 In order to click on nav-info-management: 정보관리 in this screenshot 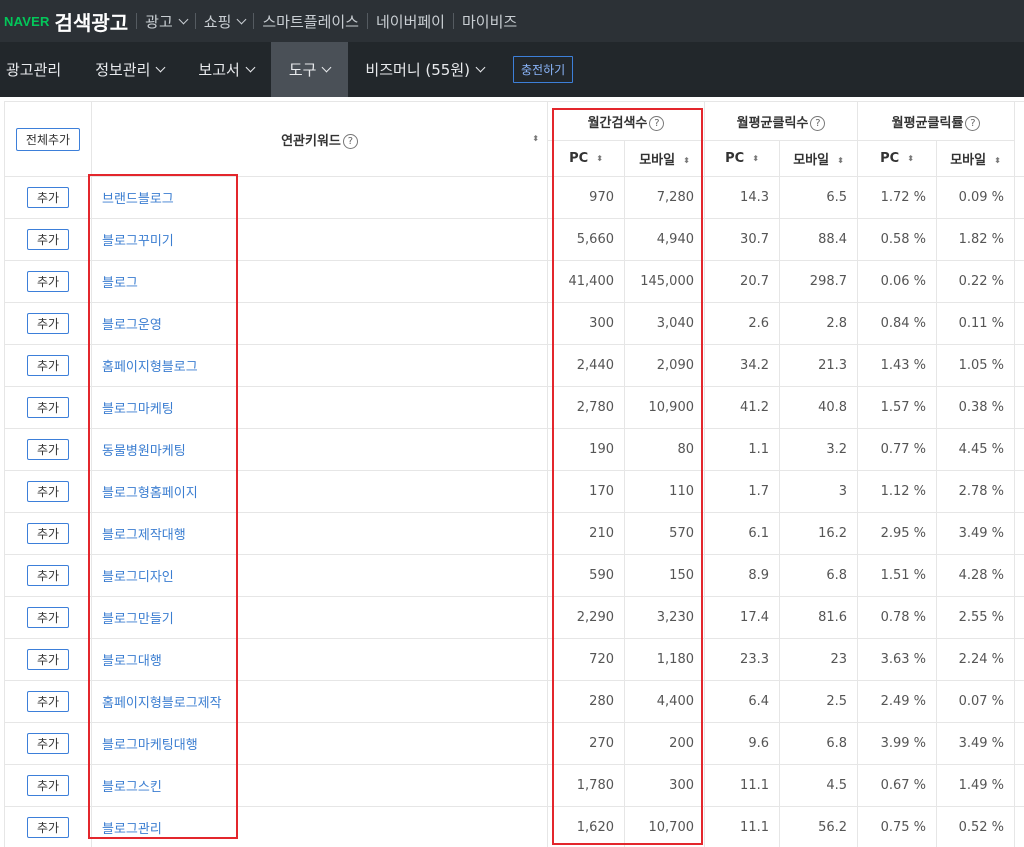, I will do `click(129, 69)`.